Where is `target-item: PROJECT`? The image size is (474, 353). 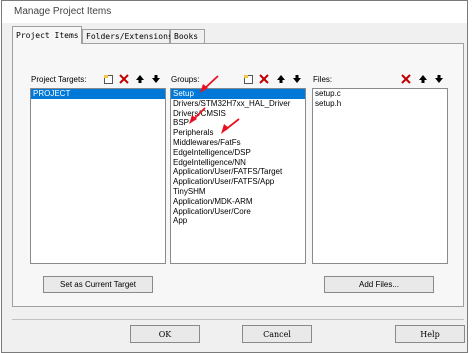 target-item: PROJECT is located at coordinates (98, 94).